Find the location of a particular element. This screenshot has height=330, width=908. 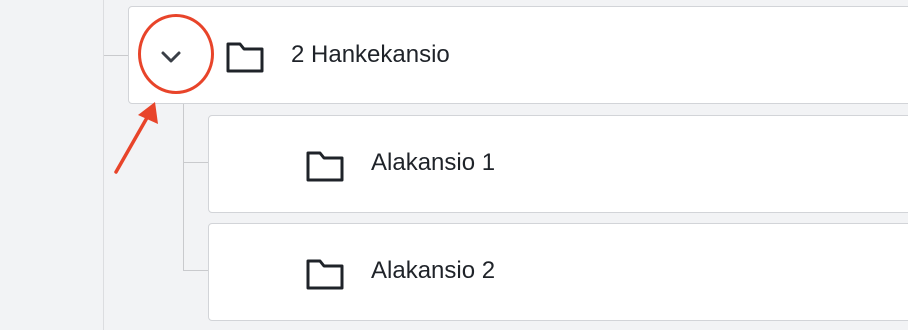

tree-item-label: 2 Hankekansio is located at coordinates (370, 54).